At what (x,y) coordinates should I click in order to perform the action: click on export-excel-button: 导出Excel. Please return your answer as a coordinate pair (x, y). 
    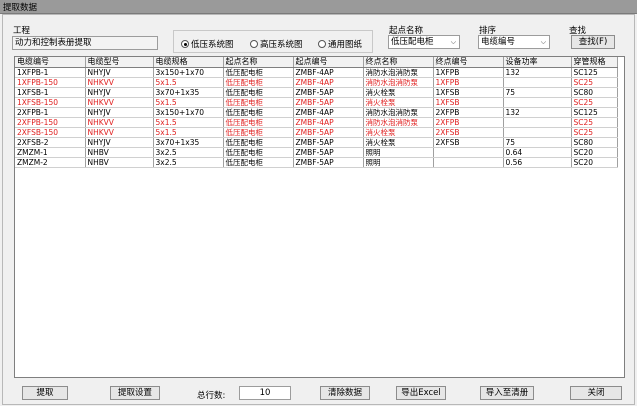
    Looking at the image, I should click on (421, 393).